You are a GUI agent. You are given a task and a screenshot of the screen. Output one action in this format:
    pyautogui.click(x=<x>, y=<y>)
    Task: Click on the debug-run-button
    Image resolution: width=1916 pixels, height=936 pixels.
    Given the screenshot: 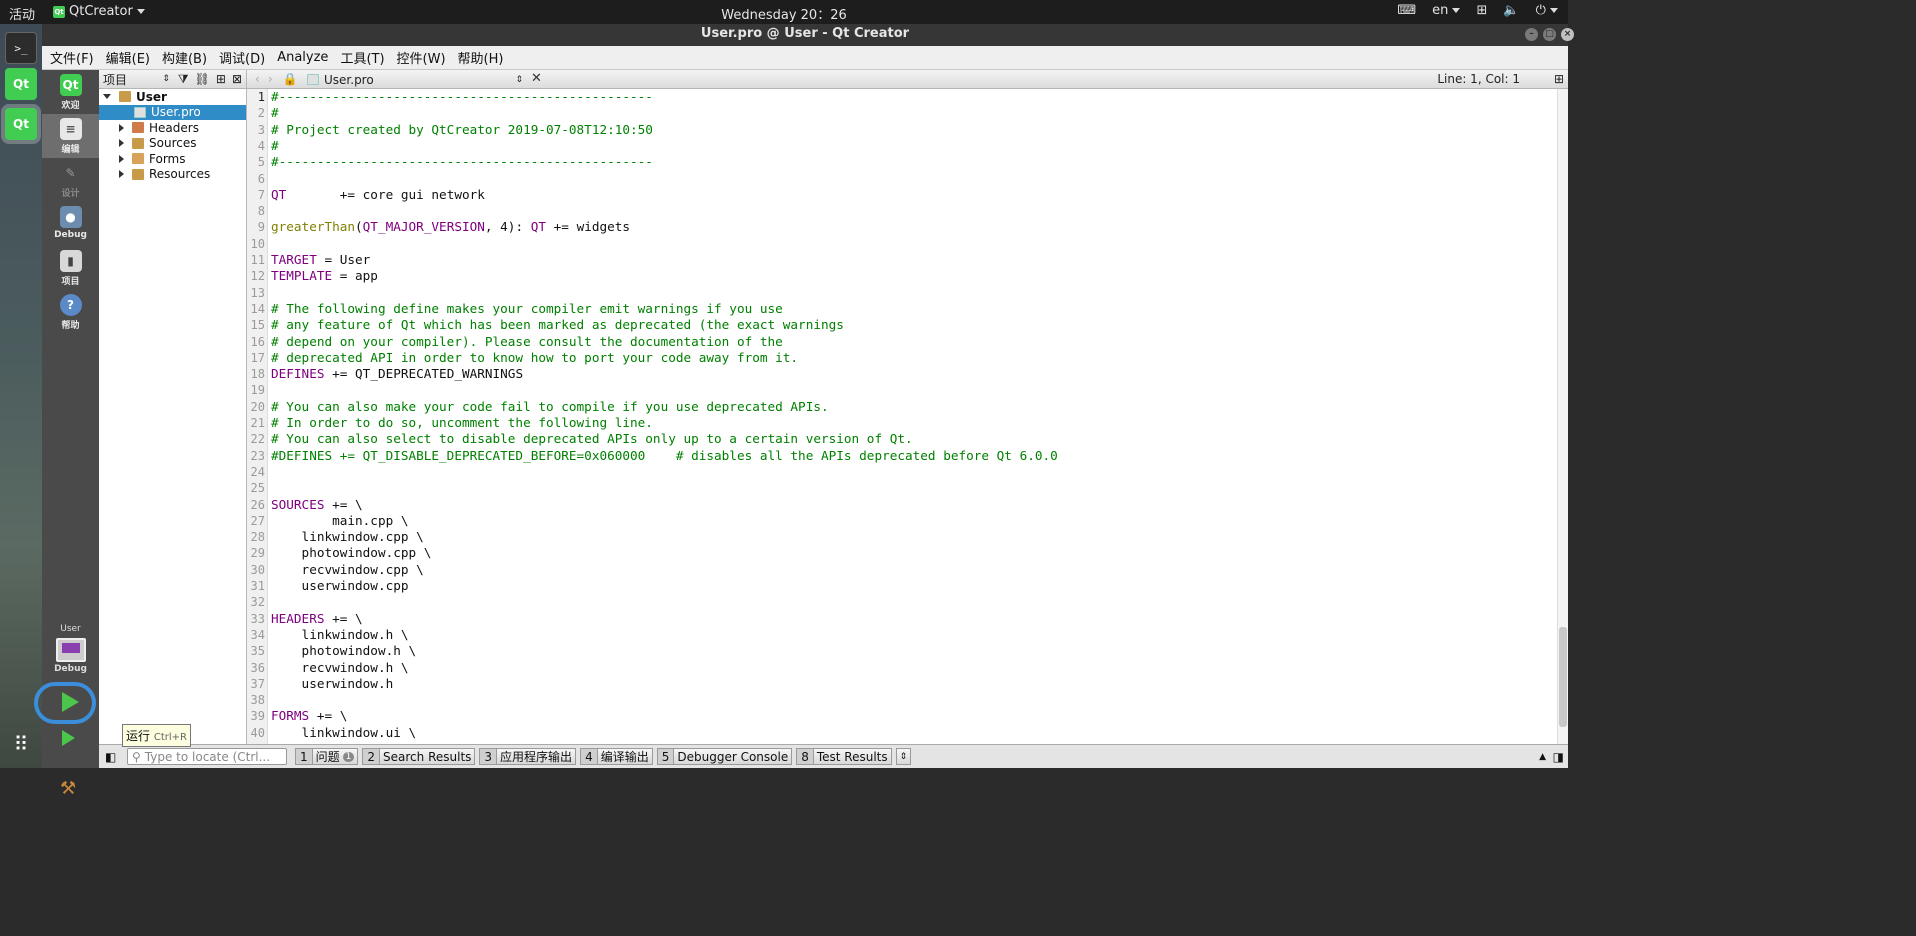 What is the action you would take?
    pyautogui.click(x=71, y=739)
    